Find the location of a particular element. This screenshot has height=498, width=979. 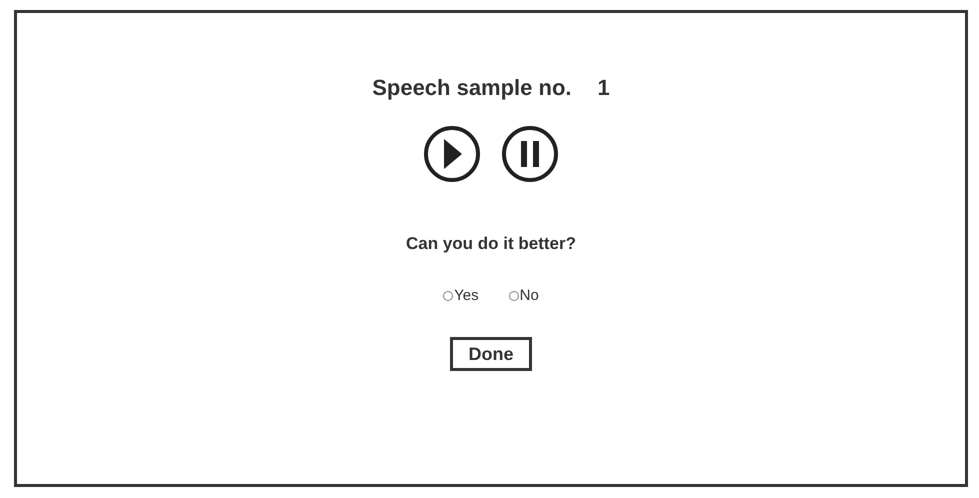

done-button: Done is located at coordinates (491, 354).